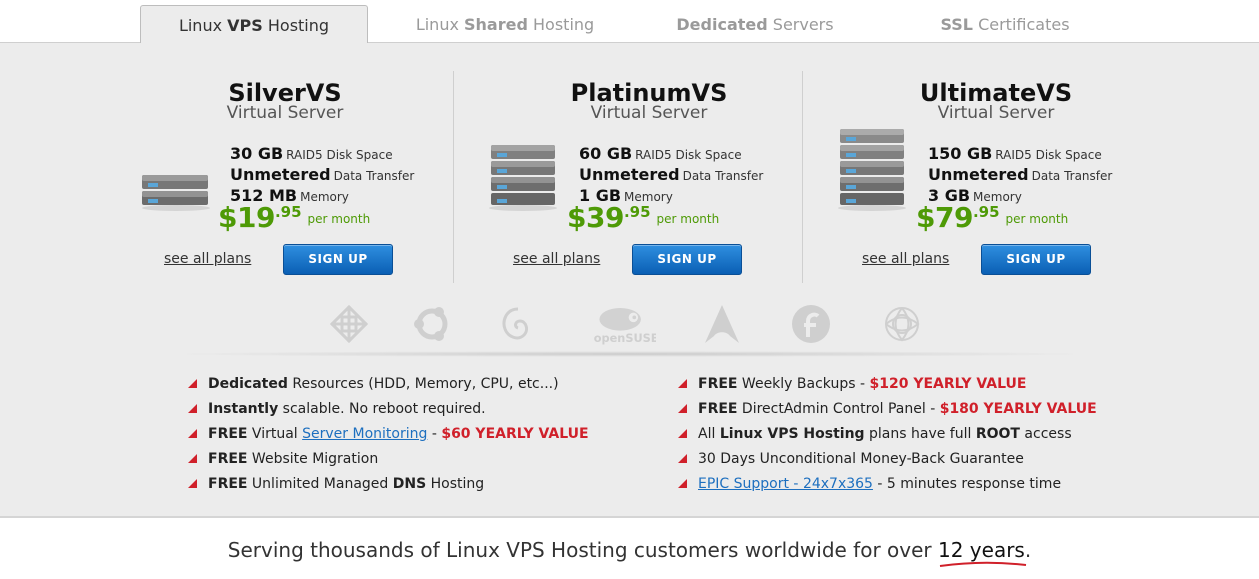 The image size is (1259, 579). I want to click on divider-shadow, so click(630, 354).